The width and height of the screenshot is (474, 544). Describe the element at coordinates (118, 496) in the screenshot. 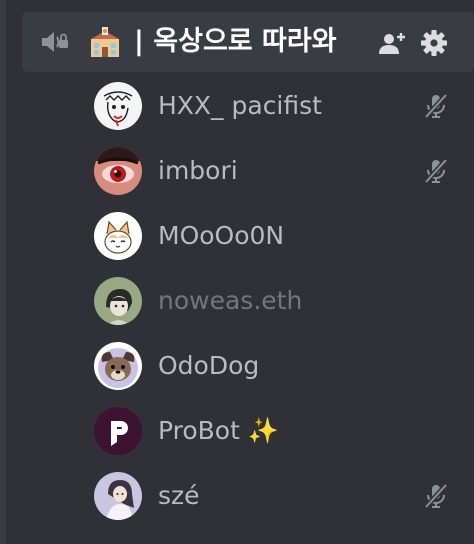

I see `girl-avatar` at that location.